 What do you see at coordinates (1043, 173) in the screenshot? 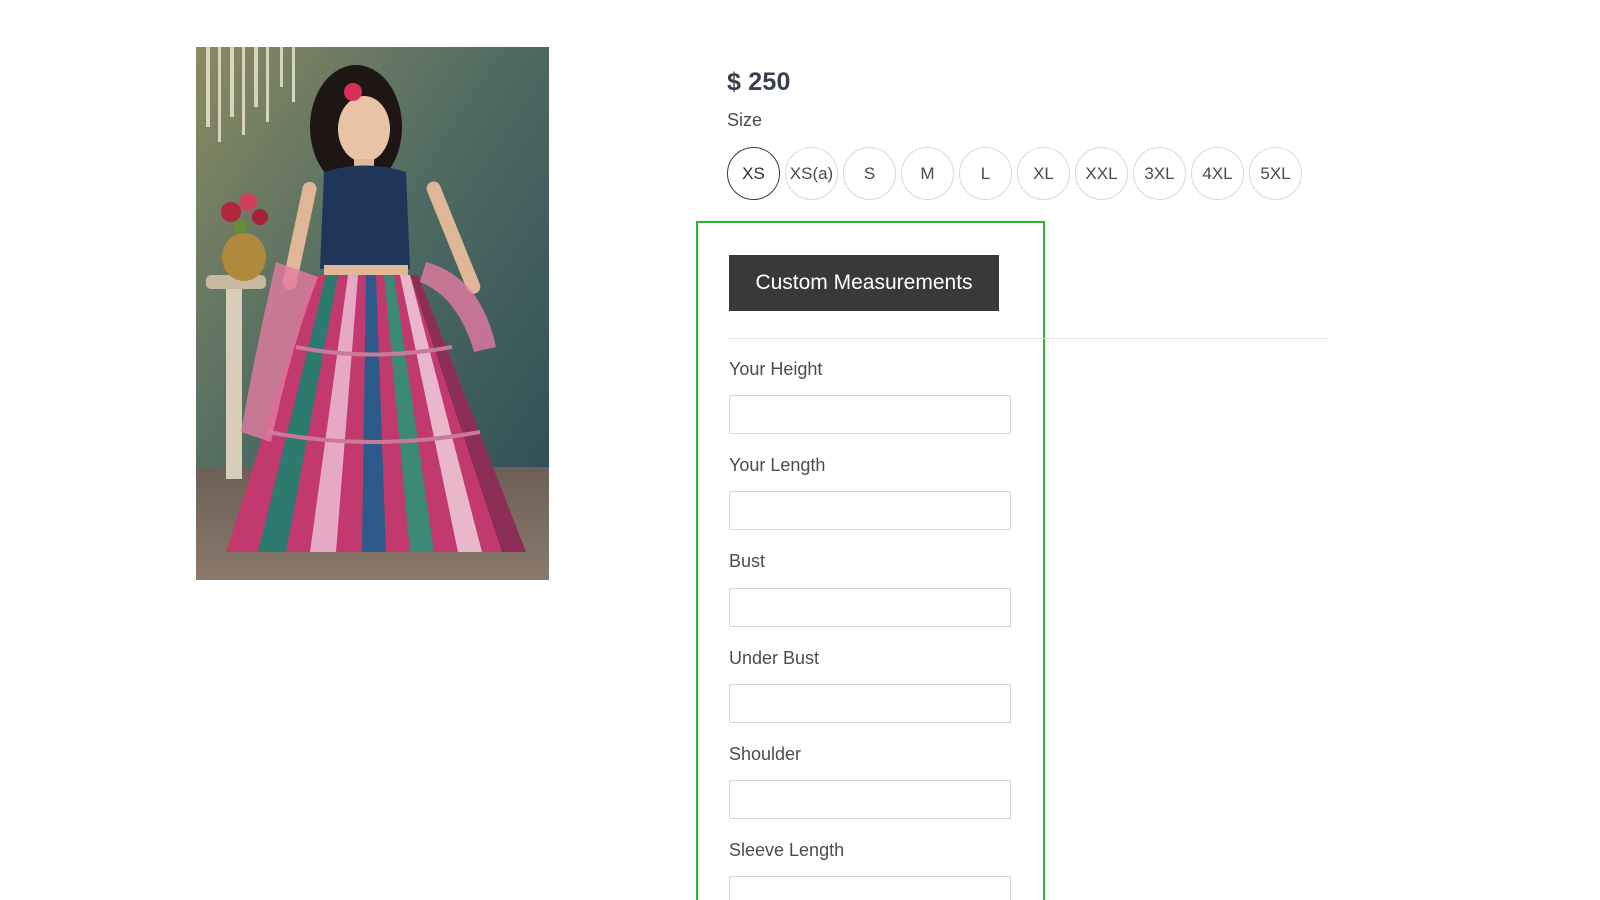
I see `size-option-xl: XL` at bounding box center [1043, 173].